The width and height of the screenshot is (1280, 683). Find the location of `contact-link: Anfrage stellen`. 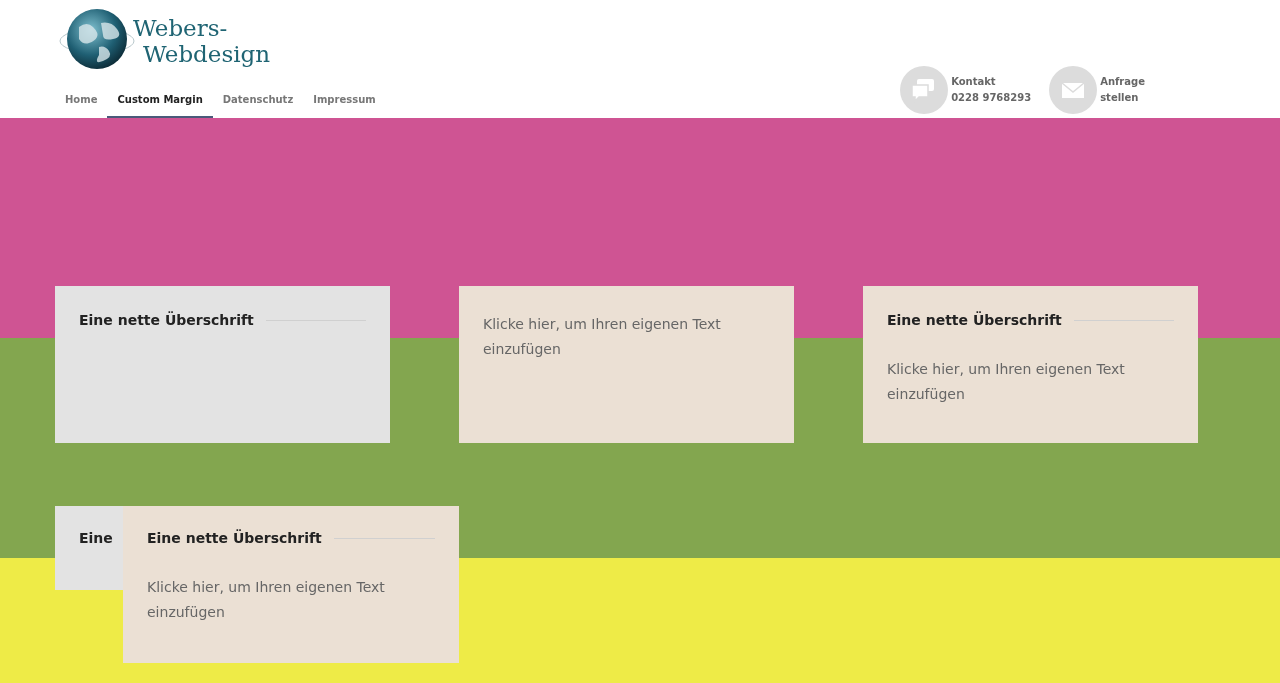

contact-link: Anfrage stellen is located at coordinates (1097, 90).